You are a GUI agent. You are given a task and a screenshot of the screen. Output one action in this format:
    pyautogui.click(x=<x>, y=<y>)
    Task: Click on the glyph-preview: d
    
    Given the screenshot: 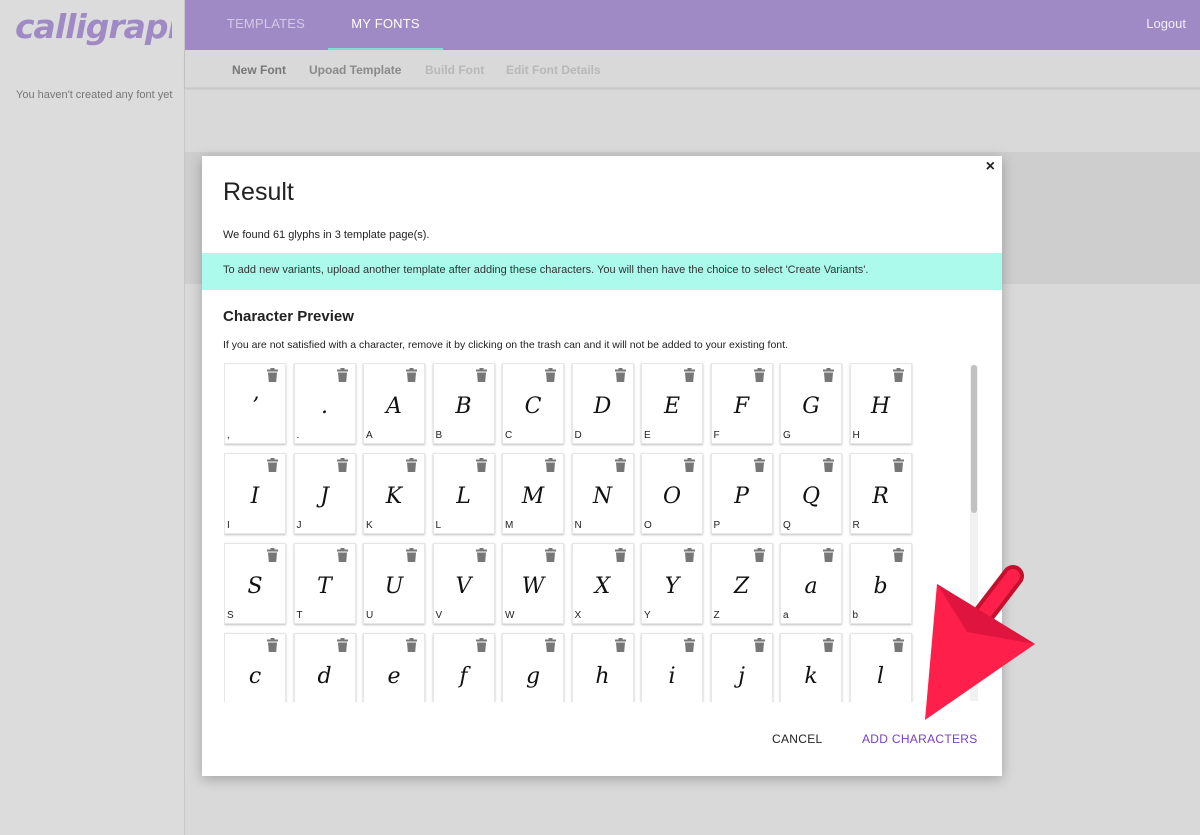 What is the action you would take?
    pyautogui.click(x=324, y=676)
    